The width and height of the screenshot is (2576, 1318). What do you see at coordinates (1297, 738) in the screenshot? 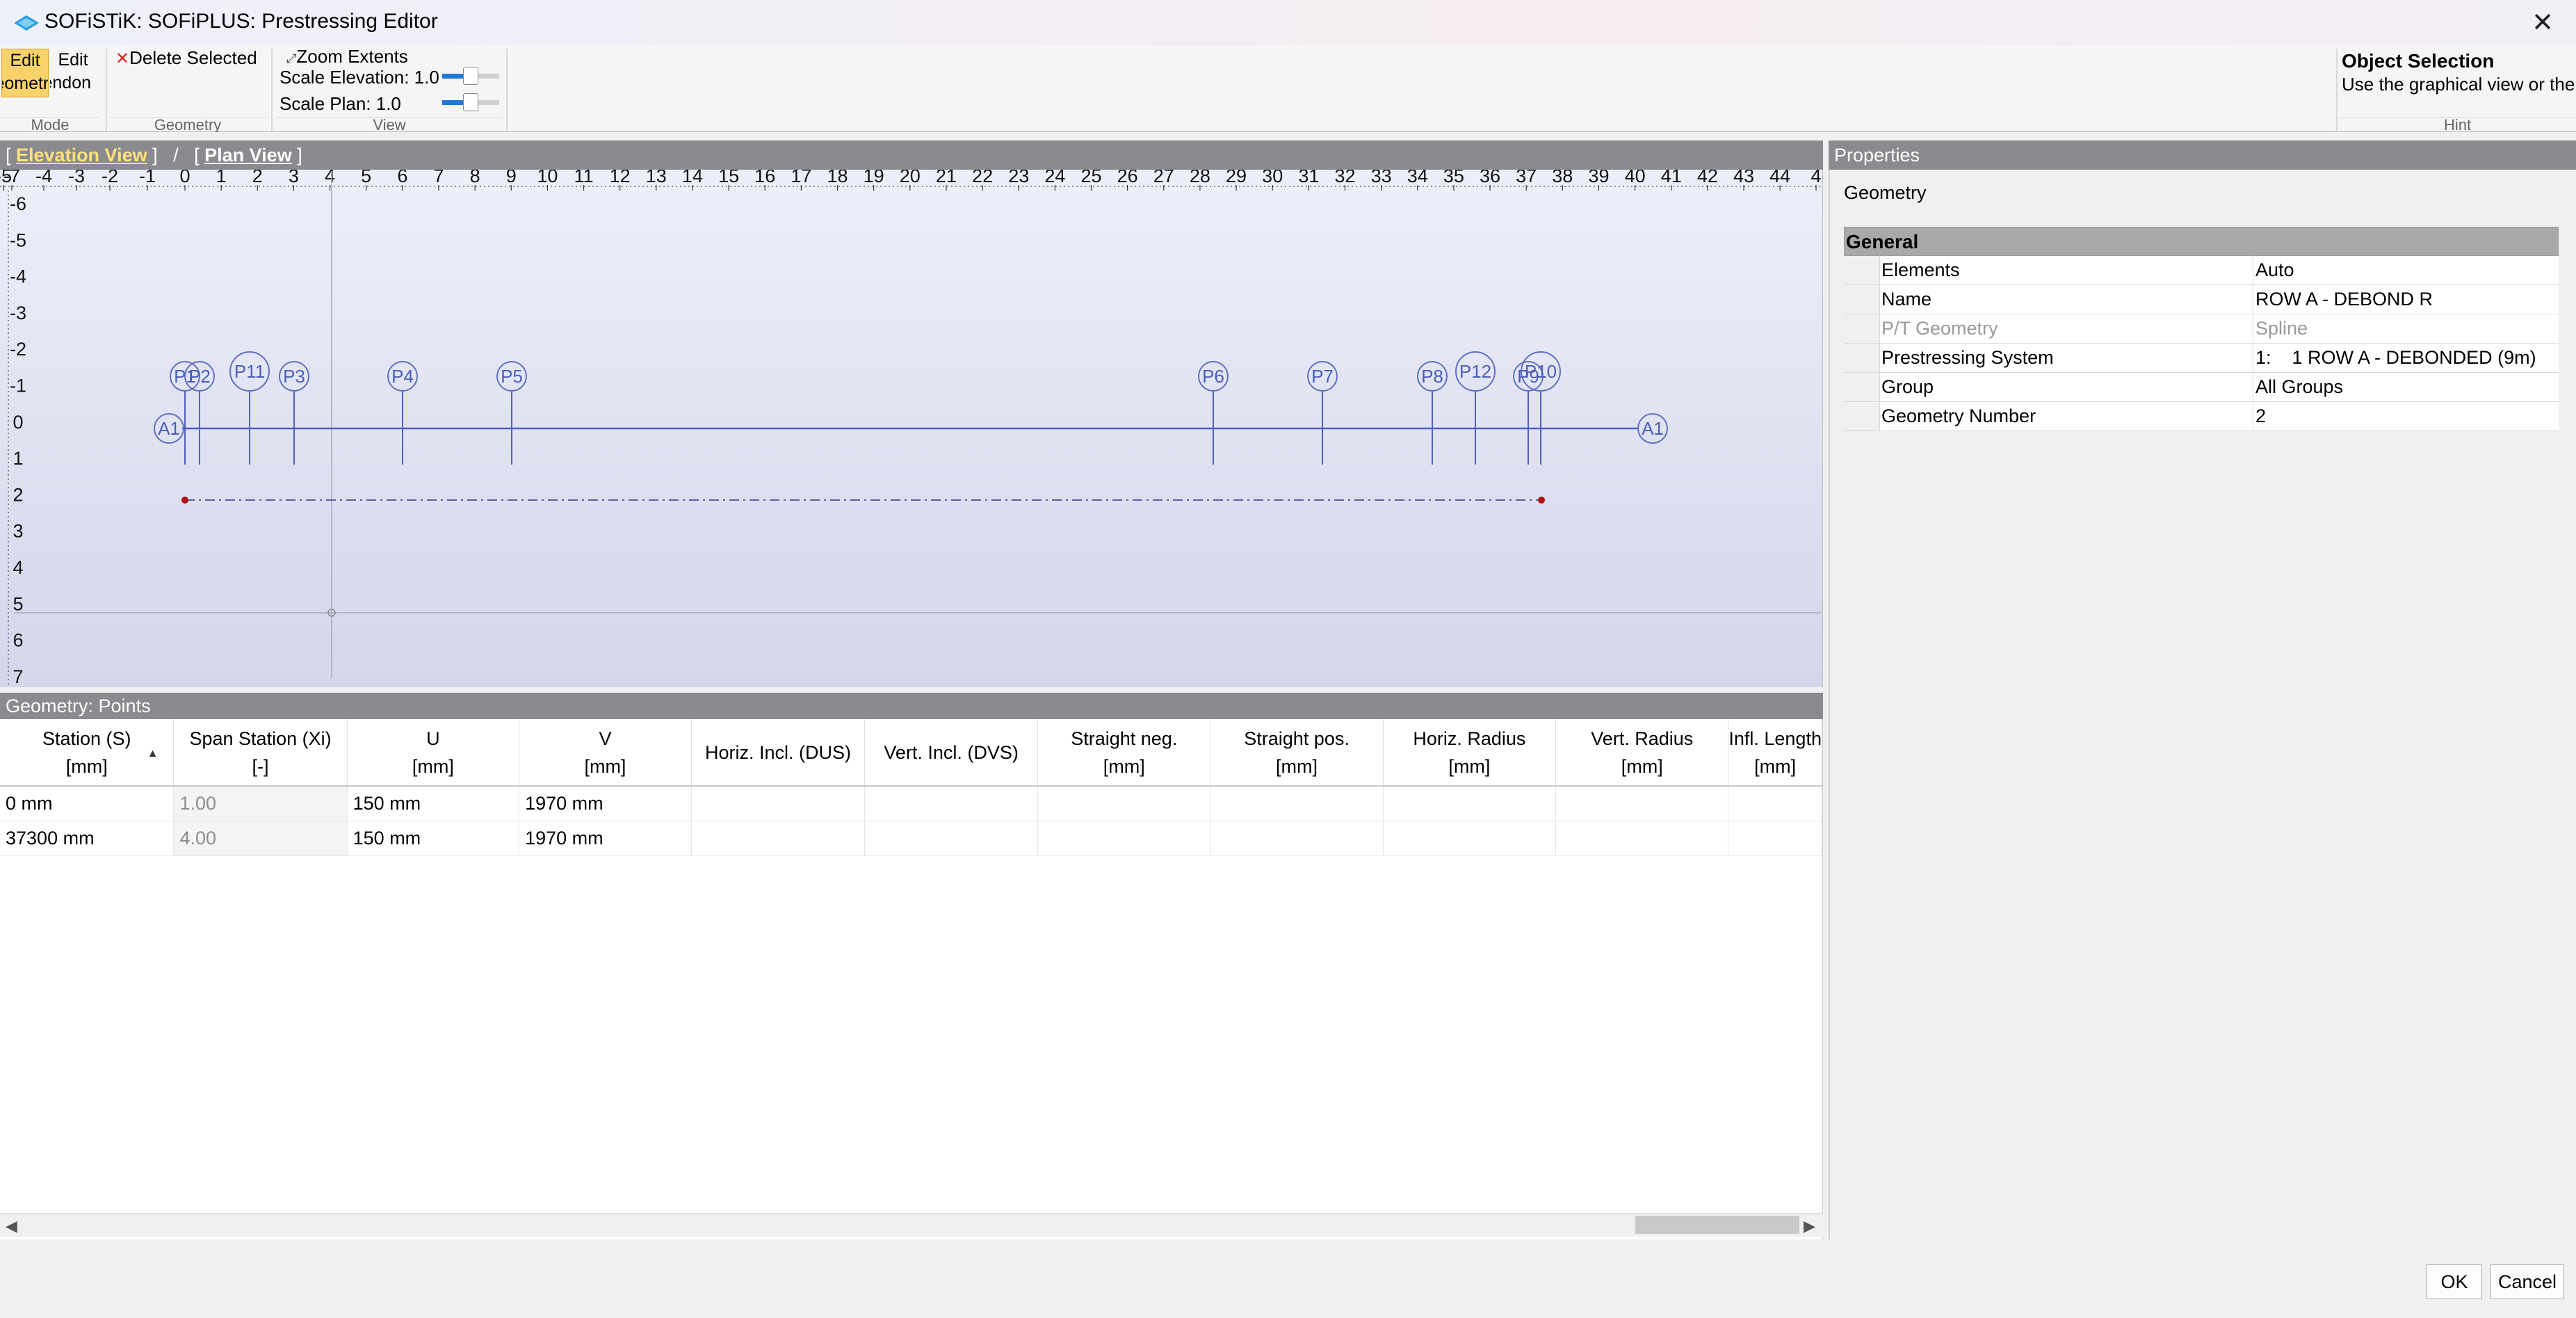
I see `column-title: Straight pos.` at bounding box center [1297, 738].